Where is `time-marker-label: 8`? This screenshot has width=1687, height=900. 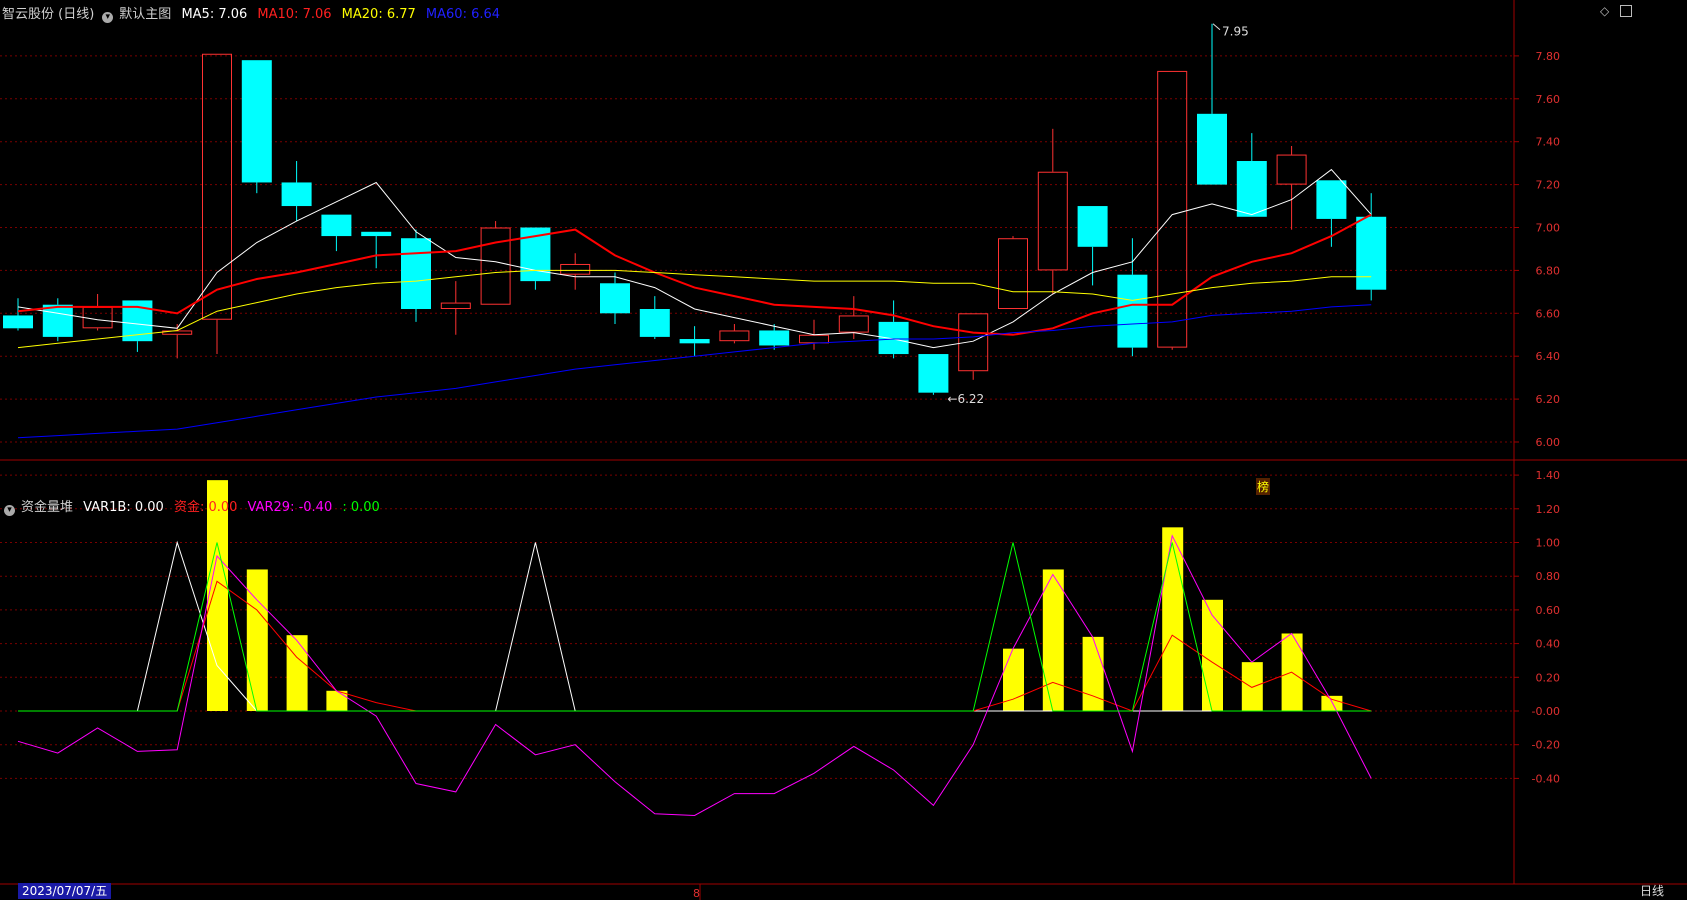 time-marker-label: 8 is located at coordinates (696, 893).